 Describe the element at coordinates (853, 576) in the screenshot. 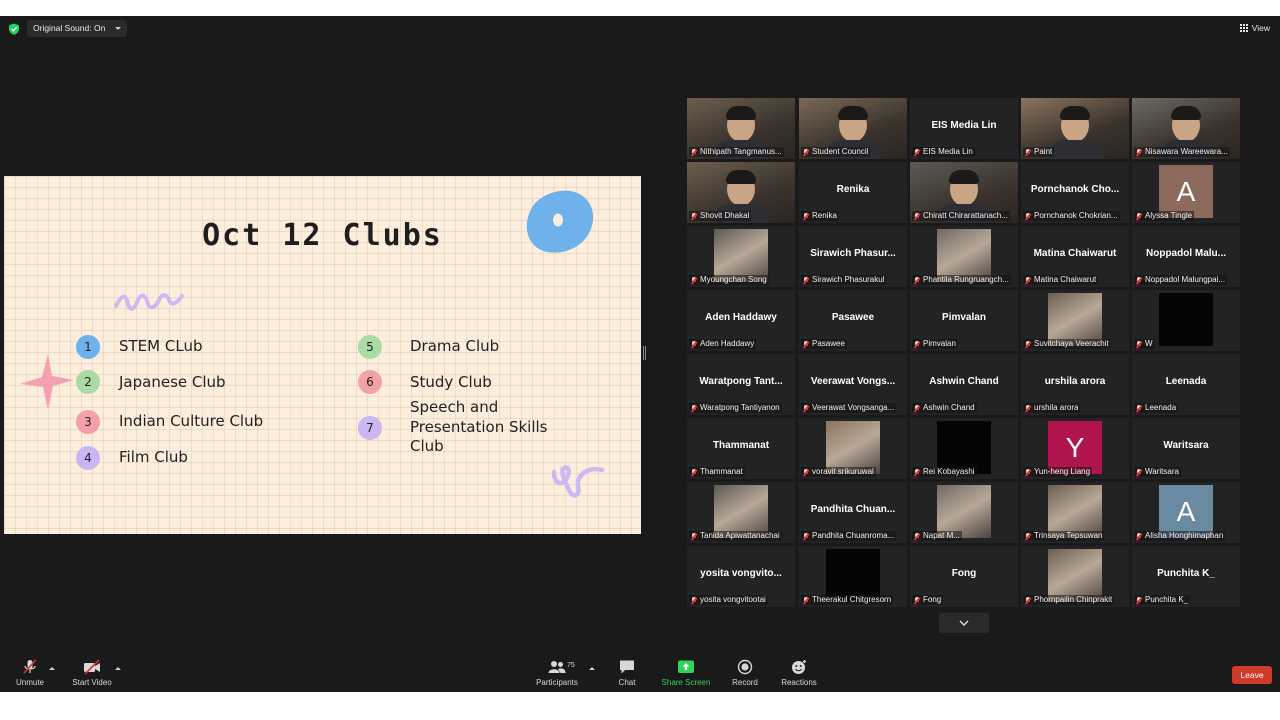

I see `participant-tile: Theerakul Chitgresorn` at that location.